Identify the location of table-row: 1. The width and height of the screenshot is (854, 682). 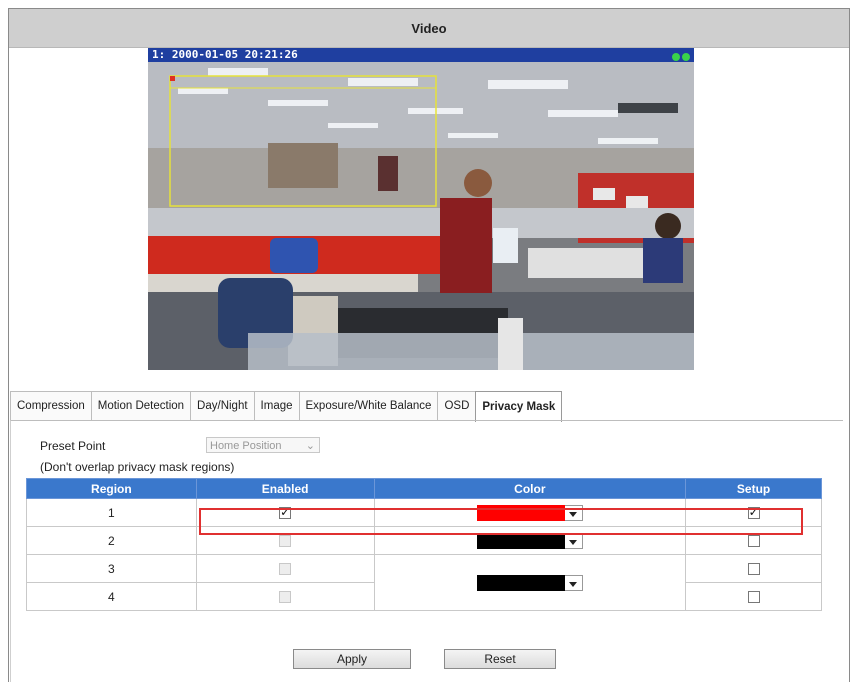
(424, 512).